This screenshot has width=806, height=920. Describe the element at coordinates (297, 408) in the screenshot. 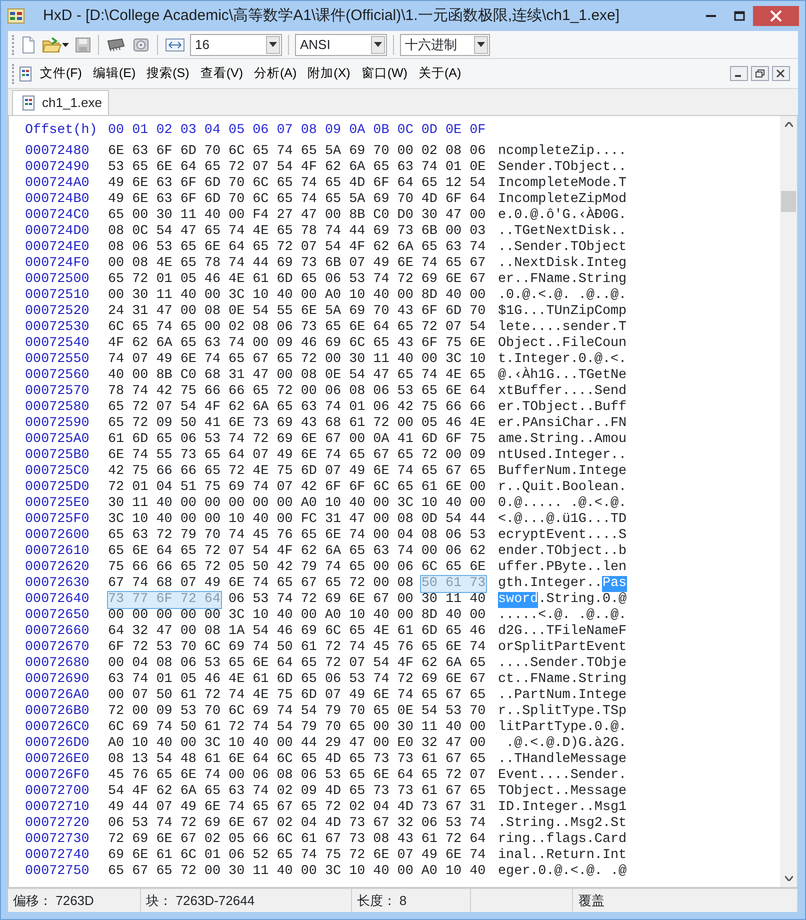

I see `hex-bytes: 65 72 07 54 4F 62 6A 65 63 74 01 06 42 75 66 66` at that location.